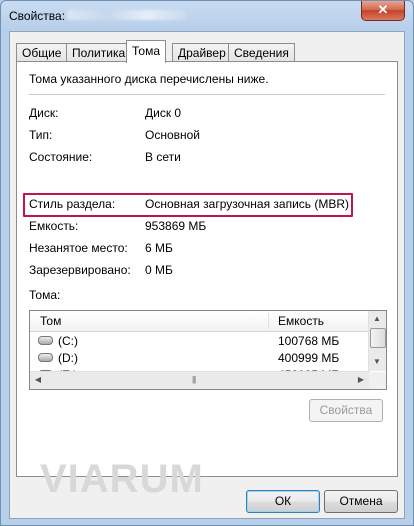 The height and width of the screenshot is (526, 414). Describe the element at coordinates (202, 52) in the screenshot. I see `tab-driver: Драйвер` at that location.